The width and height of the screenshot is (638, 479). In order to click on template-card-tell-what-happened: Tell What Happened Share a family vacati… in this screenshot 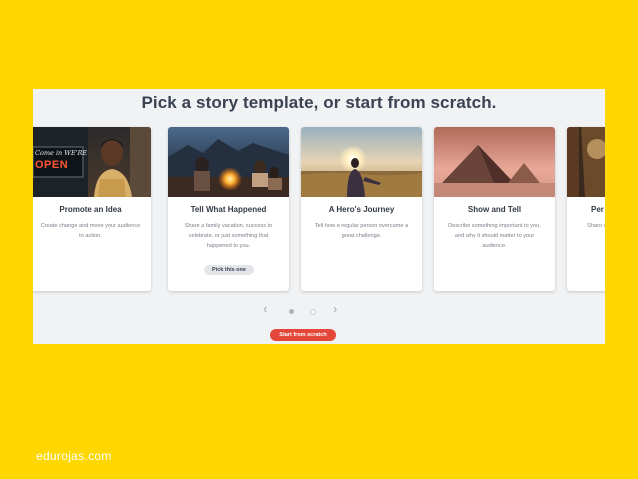, I will do `click(228, 209)`.